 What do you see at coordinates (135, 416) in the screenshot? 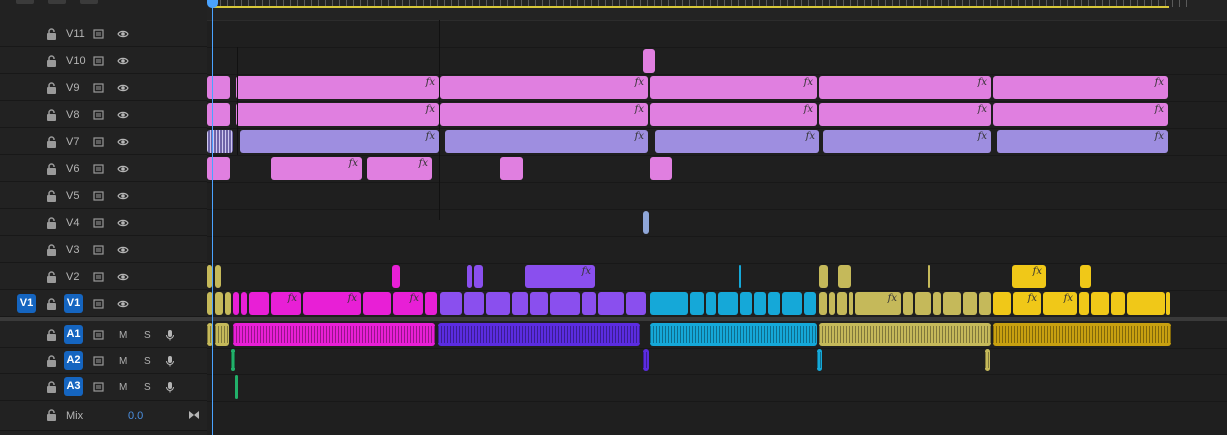
I see `mix-volume-value: 0.0` at bounding box center [135, 416].